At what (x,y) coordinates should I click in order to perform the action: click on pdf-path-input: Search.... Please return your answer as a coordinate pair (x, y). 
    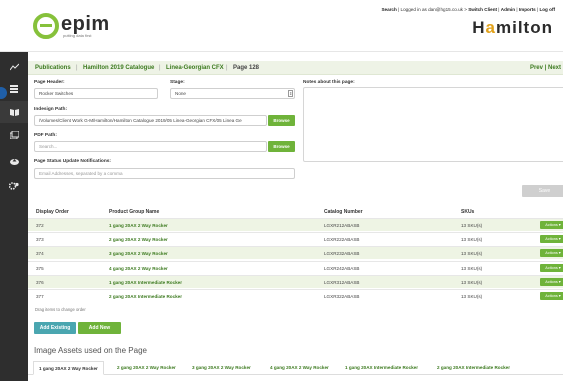
    Looking at the image, I should click on (150, 146).